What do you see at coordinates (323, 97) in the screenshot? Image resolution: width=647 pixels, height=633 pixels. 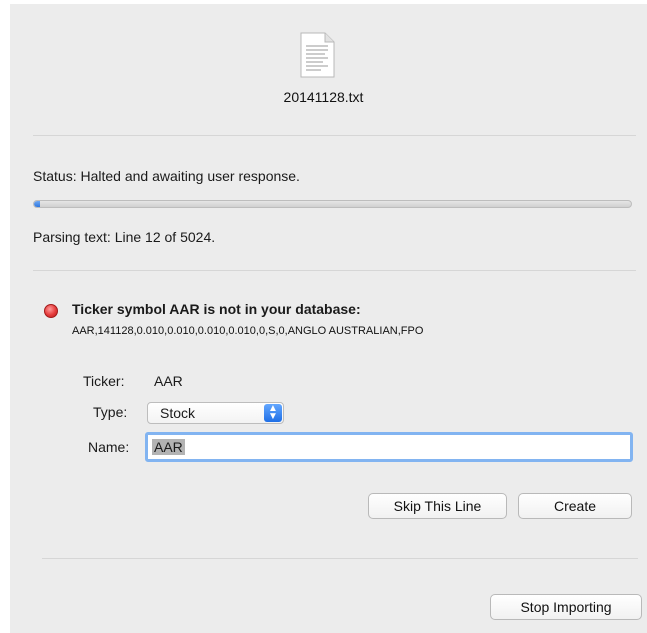 I see `file-name: 20141128.txt` at bounding box center [323, 97].